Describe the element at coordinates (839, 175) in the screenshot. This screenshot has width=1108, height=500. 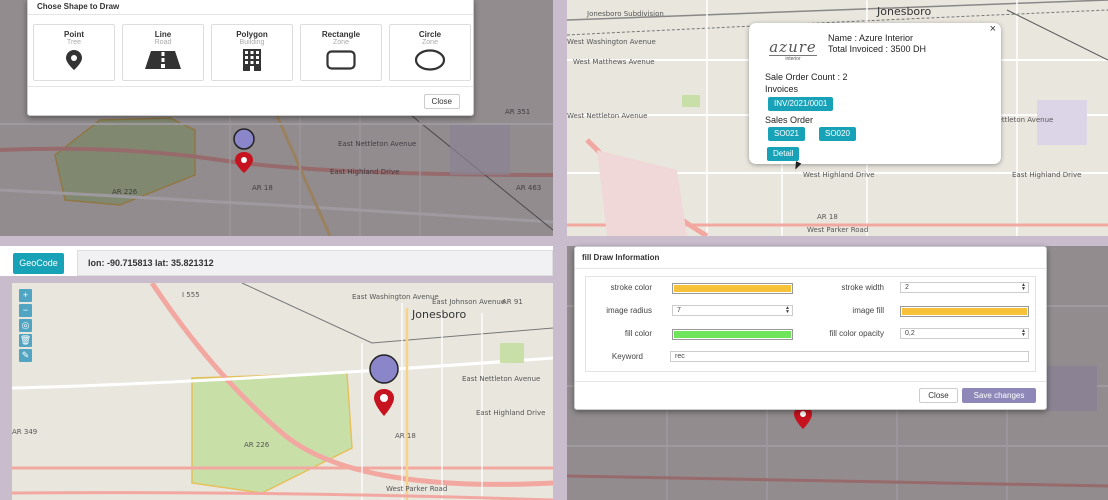
I see `map-label: West Highland Drive` at that location.